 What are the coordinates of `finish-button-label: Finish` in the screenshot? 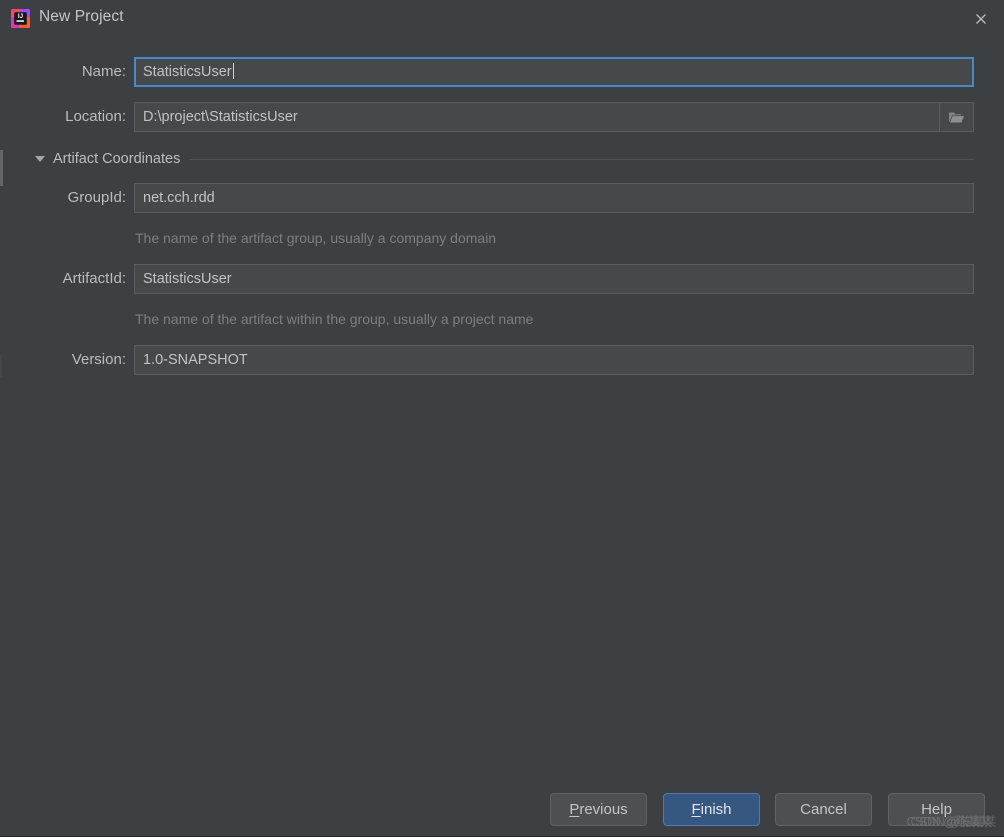 It's located at (711, 809).